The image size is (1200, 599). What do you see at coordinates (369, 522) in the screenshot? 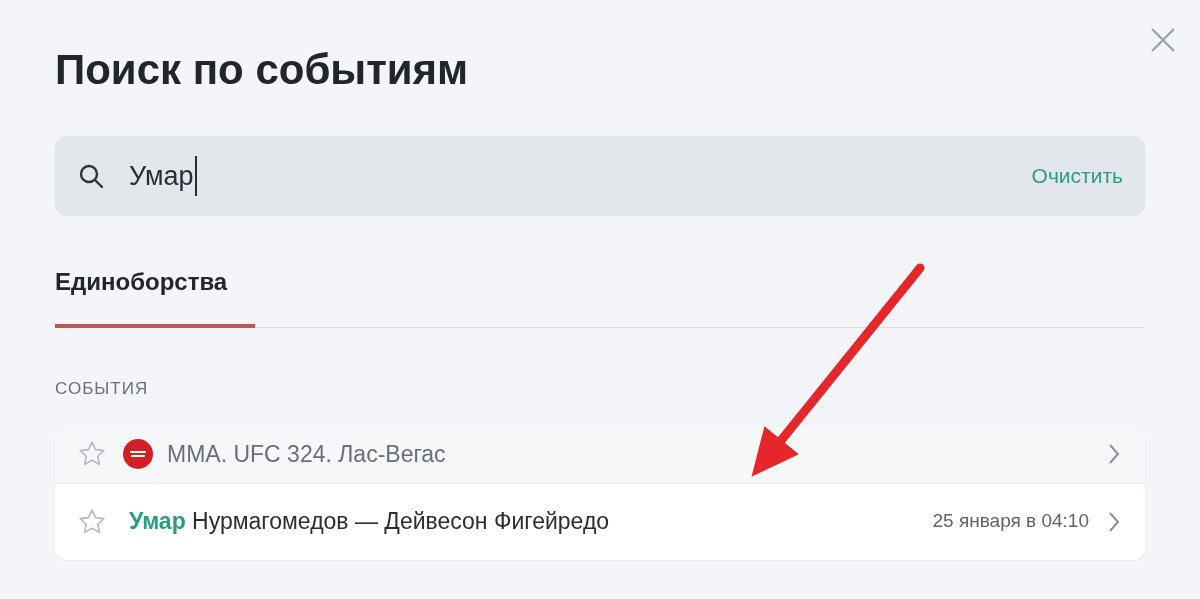
I see `event-name: Умар Нурмагомедов — Дейвесон Фигейредо` at bounding box center [369, 522].